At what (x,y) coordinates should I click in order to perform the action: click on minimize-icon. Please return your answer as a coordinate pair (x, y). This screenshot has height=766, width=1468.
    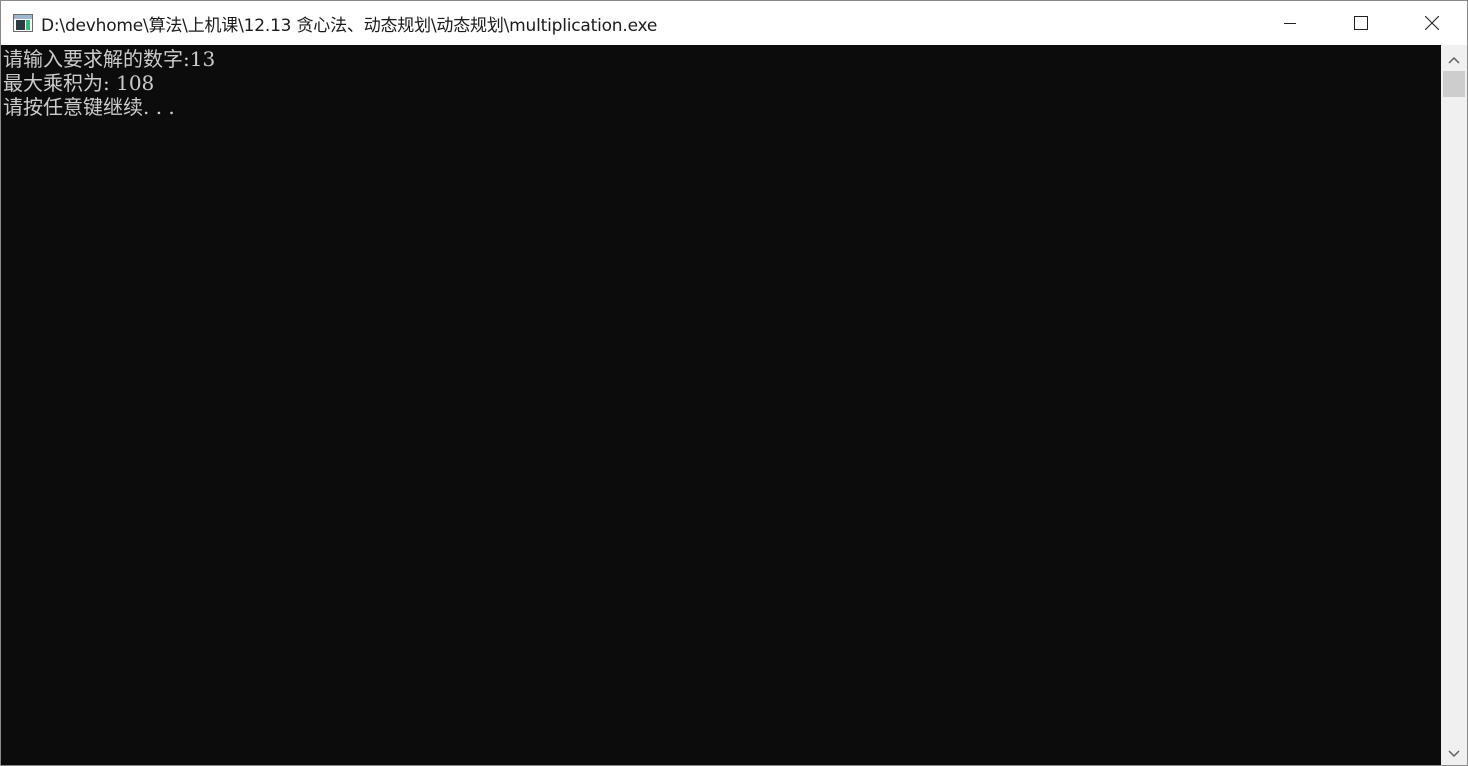
    Looking at the image, I should click on (1289, 23).